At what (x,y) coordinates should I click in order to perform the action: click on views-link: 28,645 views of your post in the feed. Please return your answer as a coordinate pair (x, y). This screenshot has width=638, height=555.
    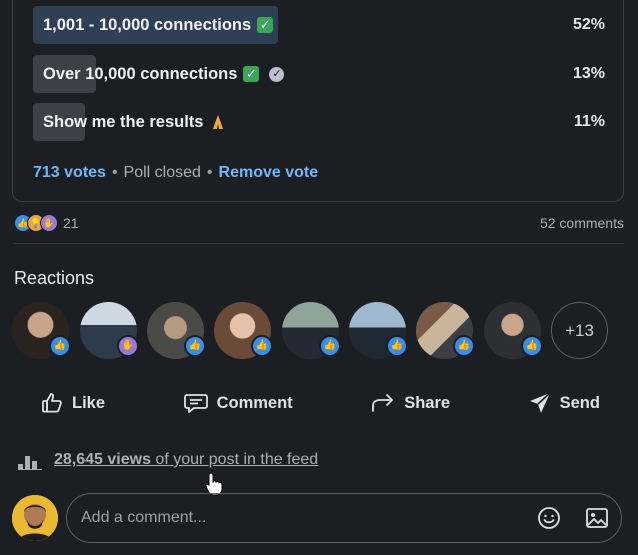
    Looking at the image, I should click on (186, 460).